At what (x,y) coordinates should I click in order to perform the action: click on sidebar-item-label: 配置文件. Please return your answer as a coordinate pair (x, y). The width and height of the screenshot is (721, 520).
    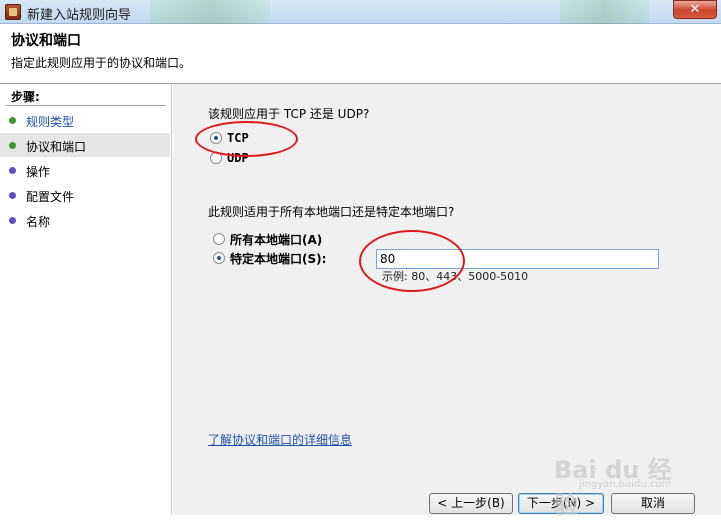
    Looking at the image, I should click on (50, 197).